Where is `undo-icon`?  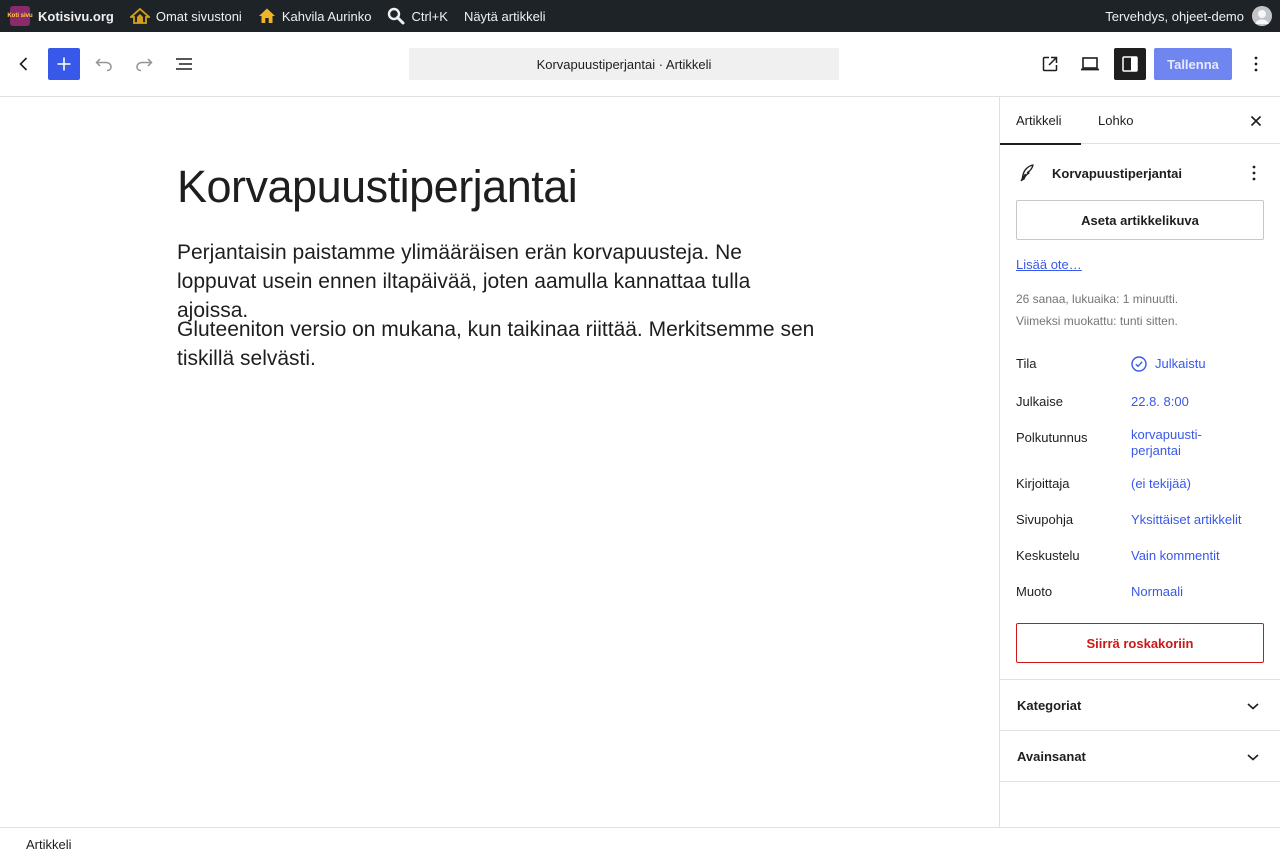 undo-icon is located at coordinates (103, 65).